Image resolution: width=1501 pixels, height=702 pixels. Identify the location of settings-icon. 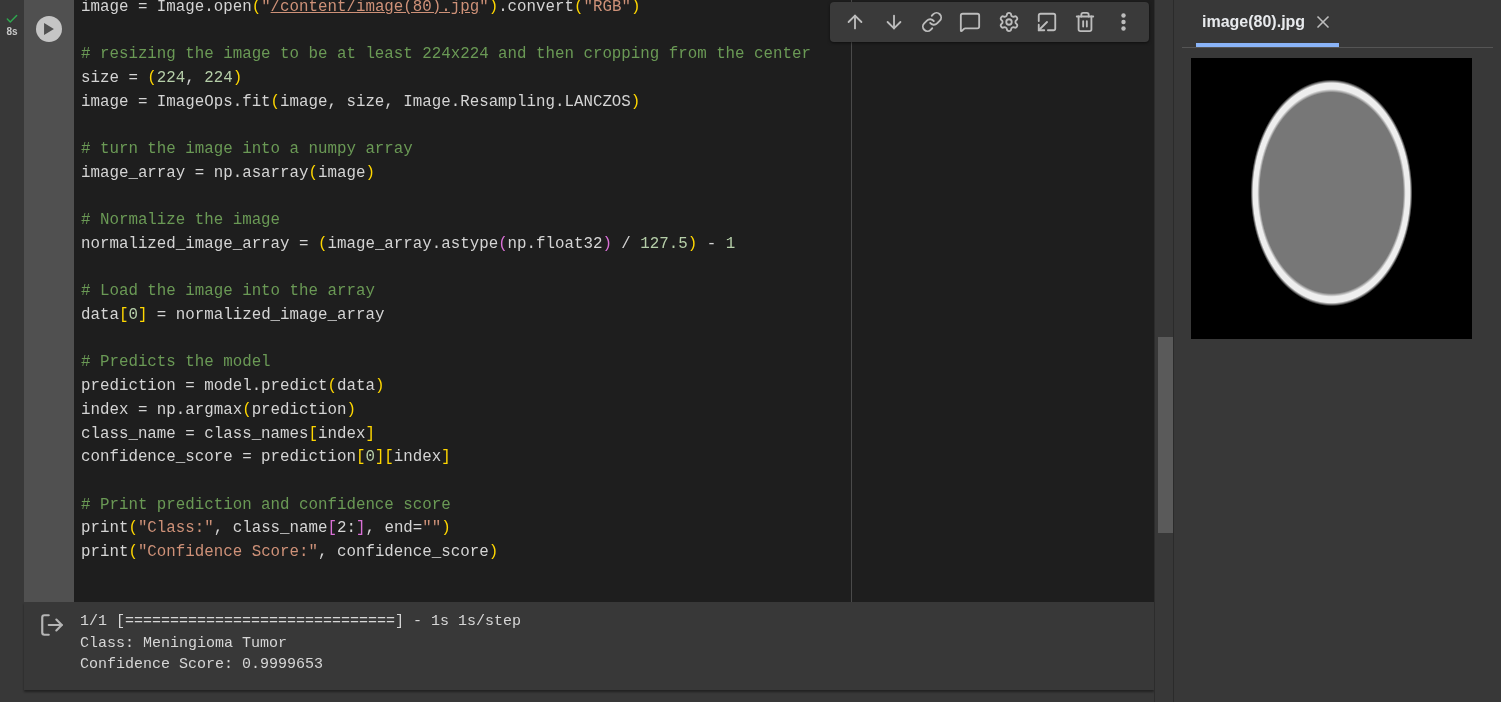
(1008, 22).